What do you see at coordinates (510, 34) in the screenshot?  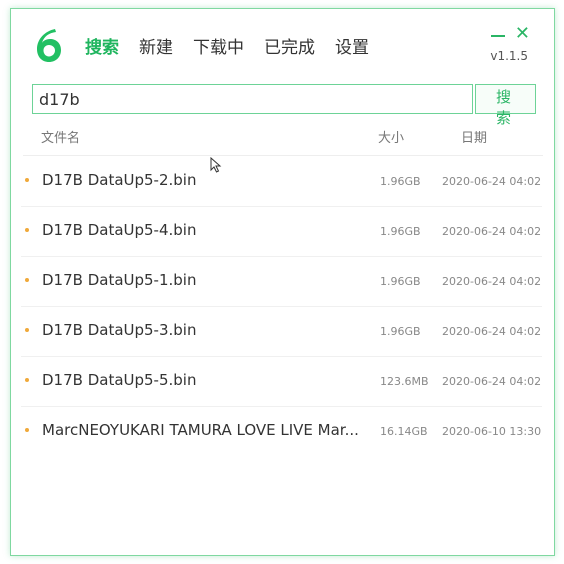 I see `window-controls: ✕` at bounding box center [510, 34].